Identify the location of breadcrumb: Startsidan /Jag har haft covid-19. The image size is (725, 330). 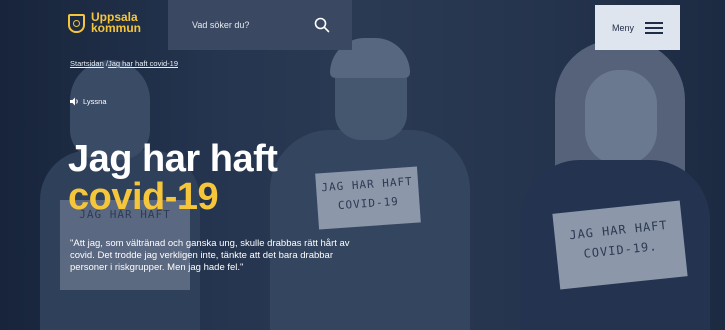
(124, 63).